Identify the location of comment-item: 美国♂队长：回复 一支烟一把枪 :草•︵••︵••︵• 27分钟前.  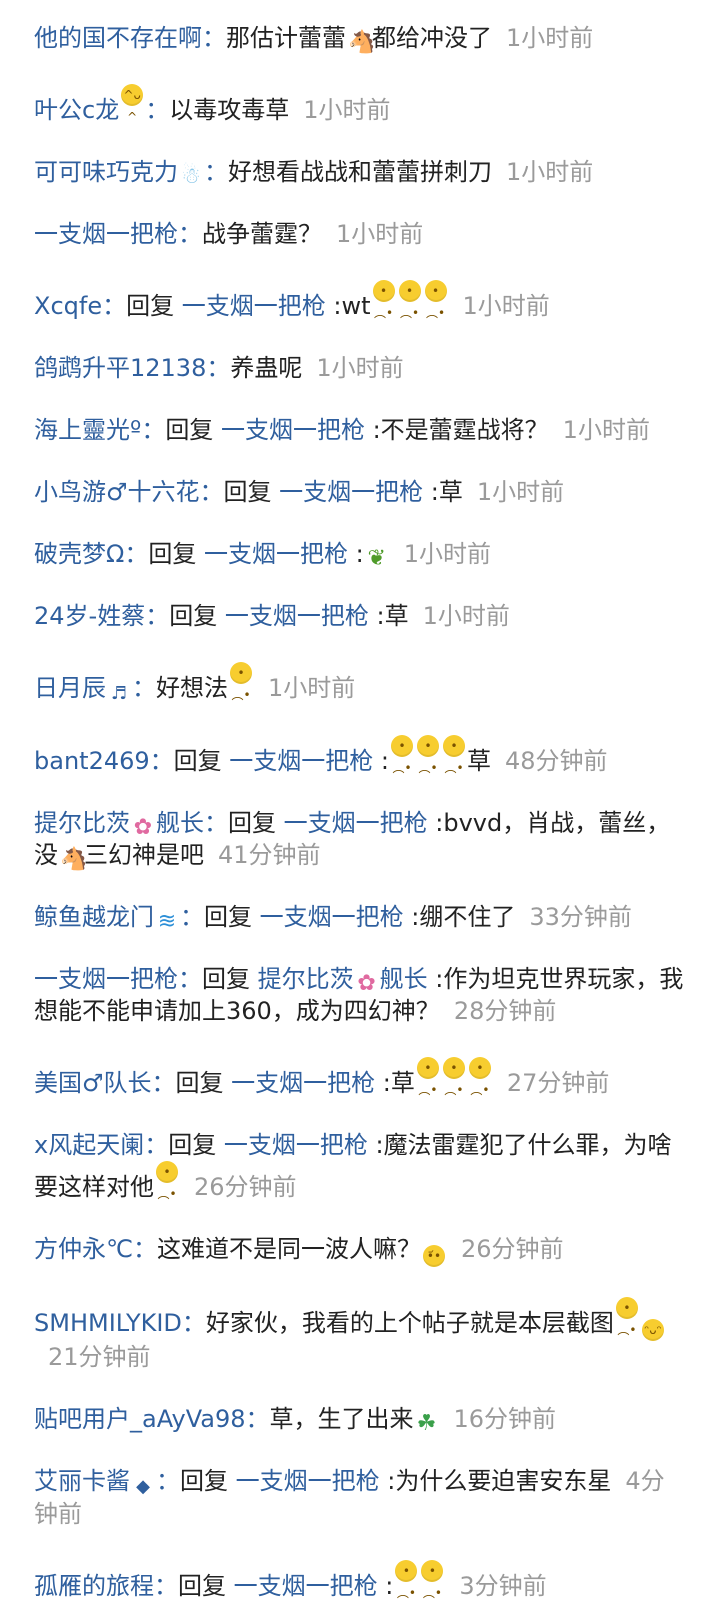
(360, 1078).